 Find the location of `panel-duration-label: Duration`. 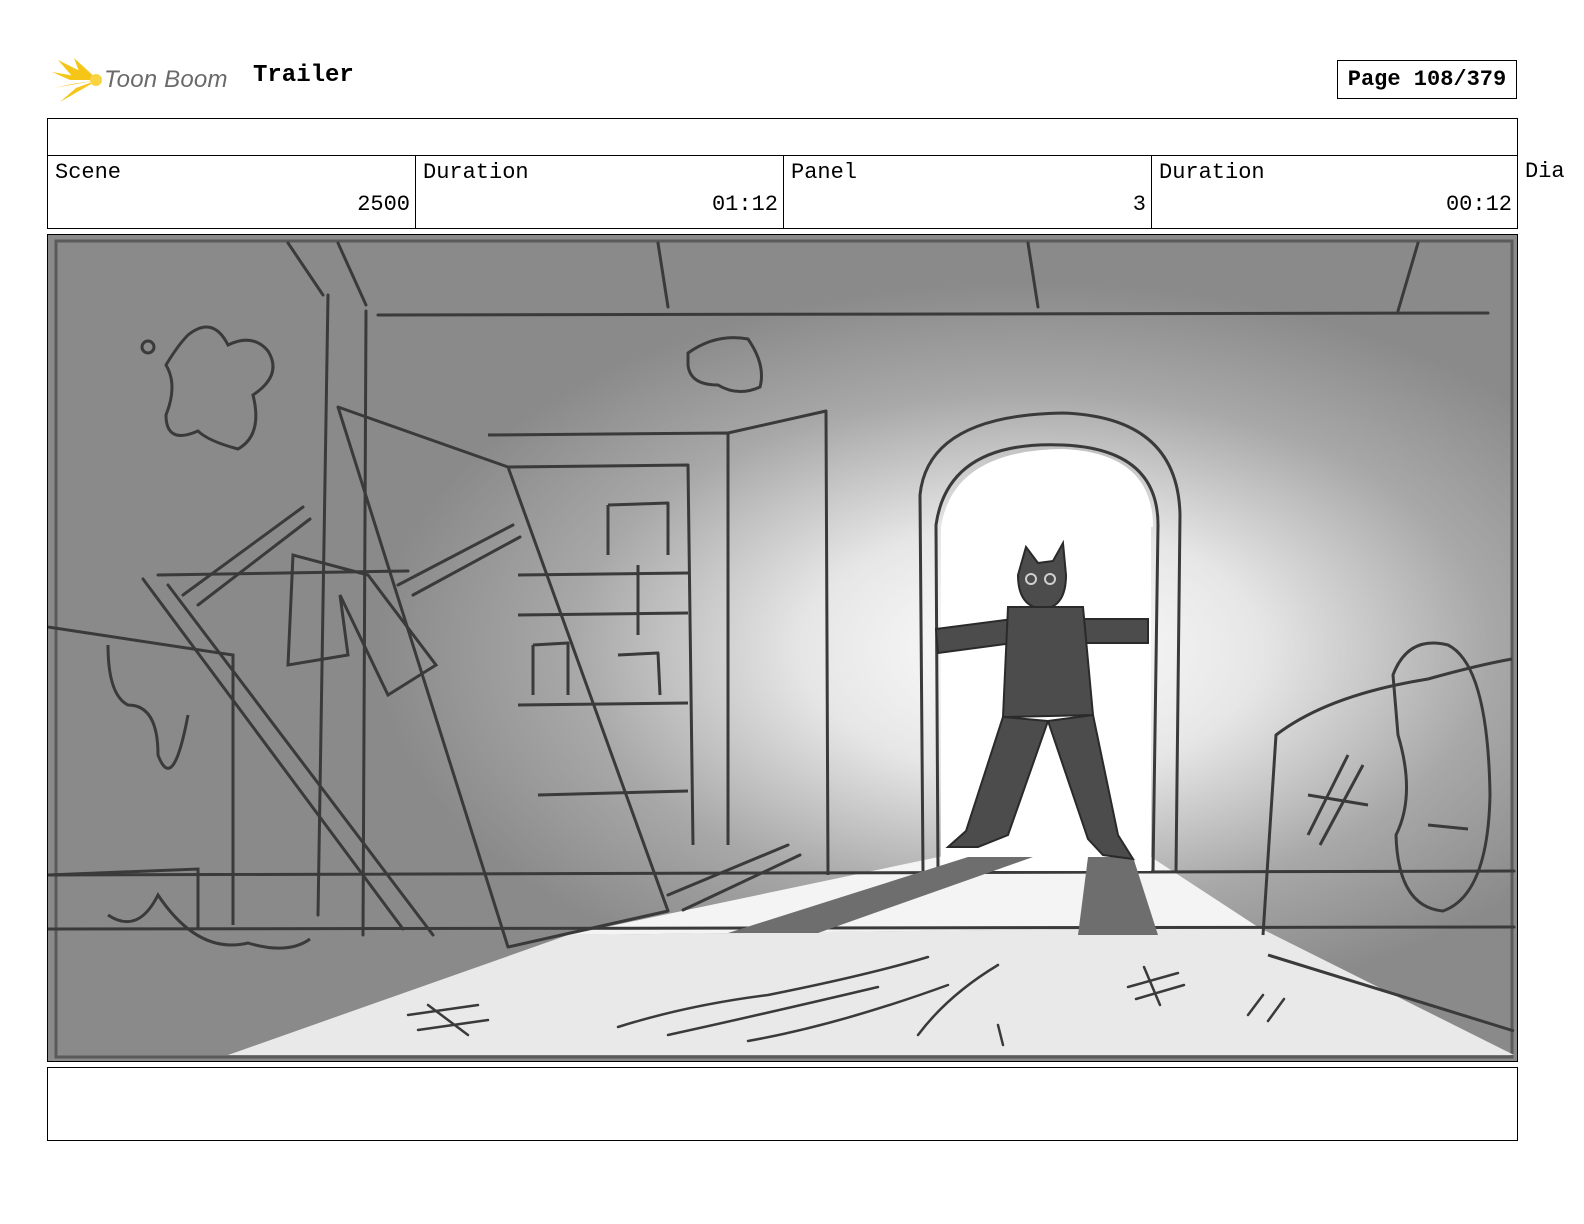

panel-duration-label: Duration is located at coordinates (1212, 172).